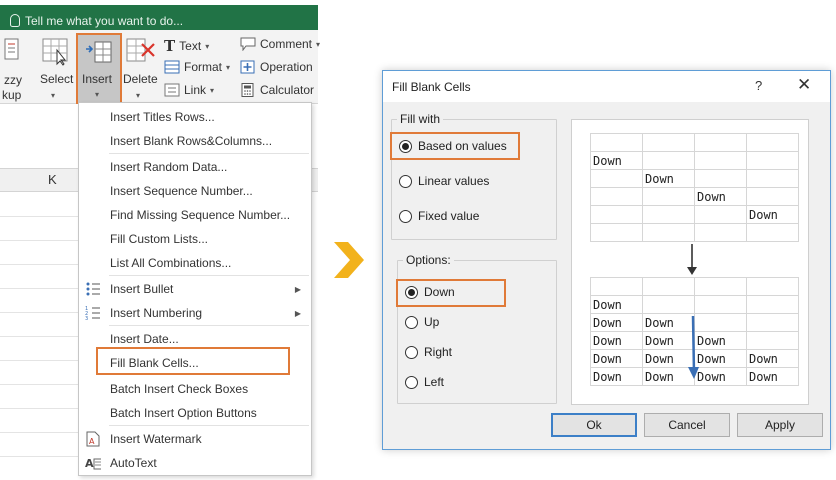  Describe the element at coordinates (197, 67) in the screenshot. I see `format-menu: Format ▾` at that location.